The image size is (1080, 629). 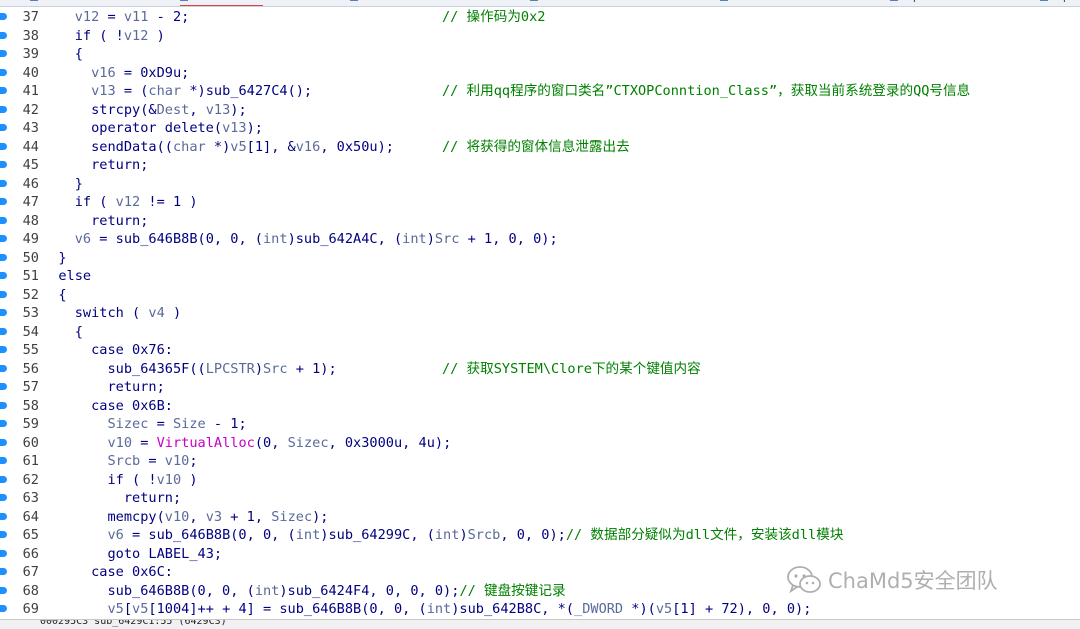 I want to click on code-token: [1004]++ + 4] = sub_646B8B(0, 0, (, so click(x=287, y=609).